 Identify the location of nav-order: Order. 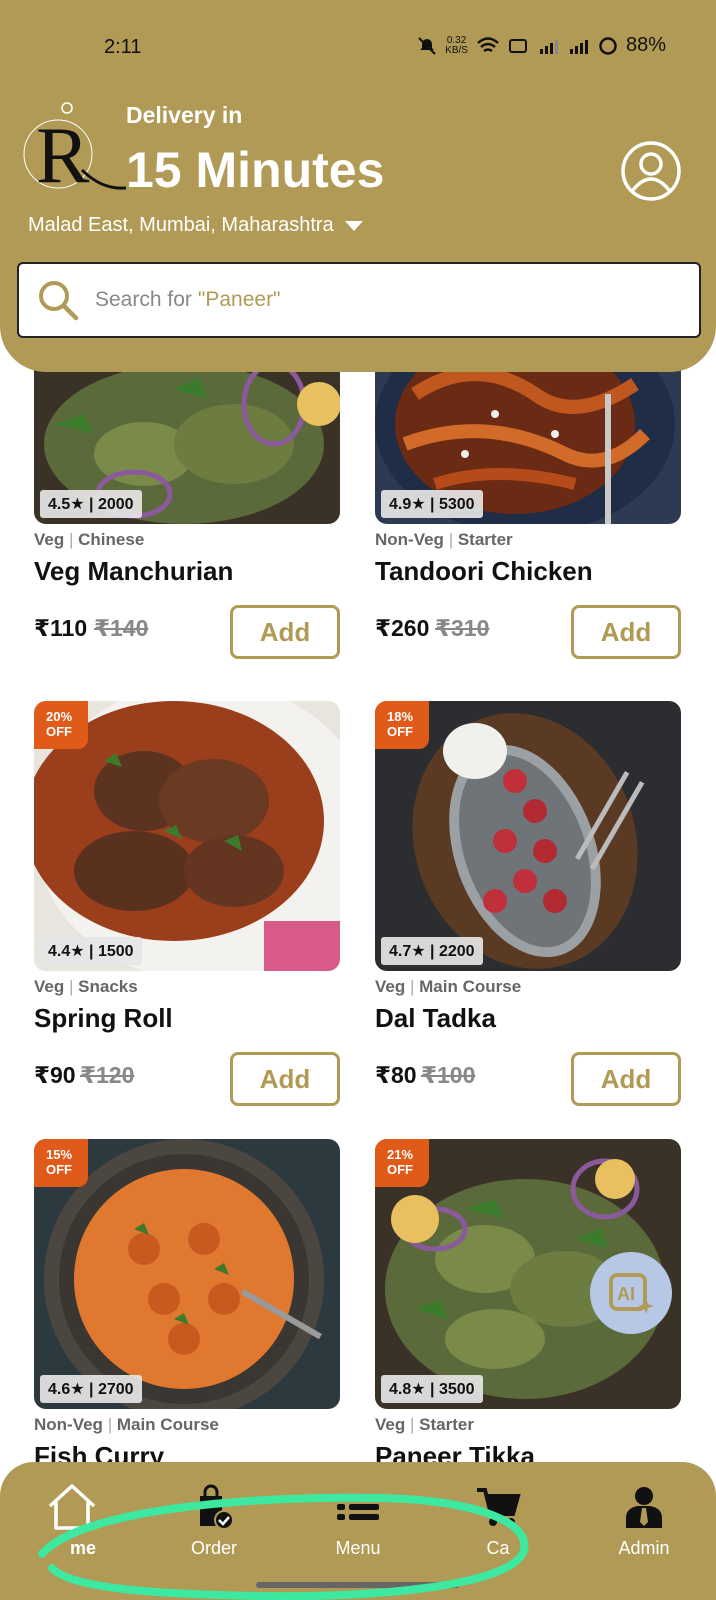
(214, 1520).